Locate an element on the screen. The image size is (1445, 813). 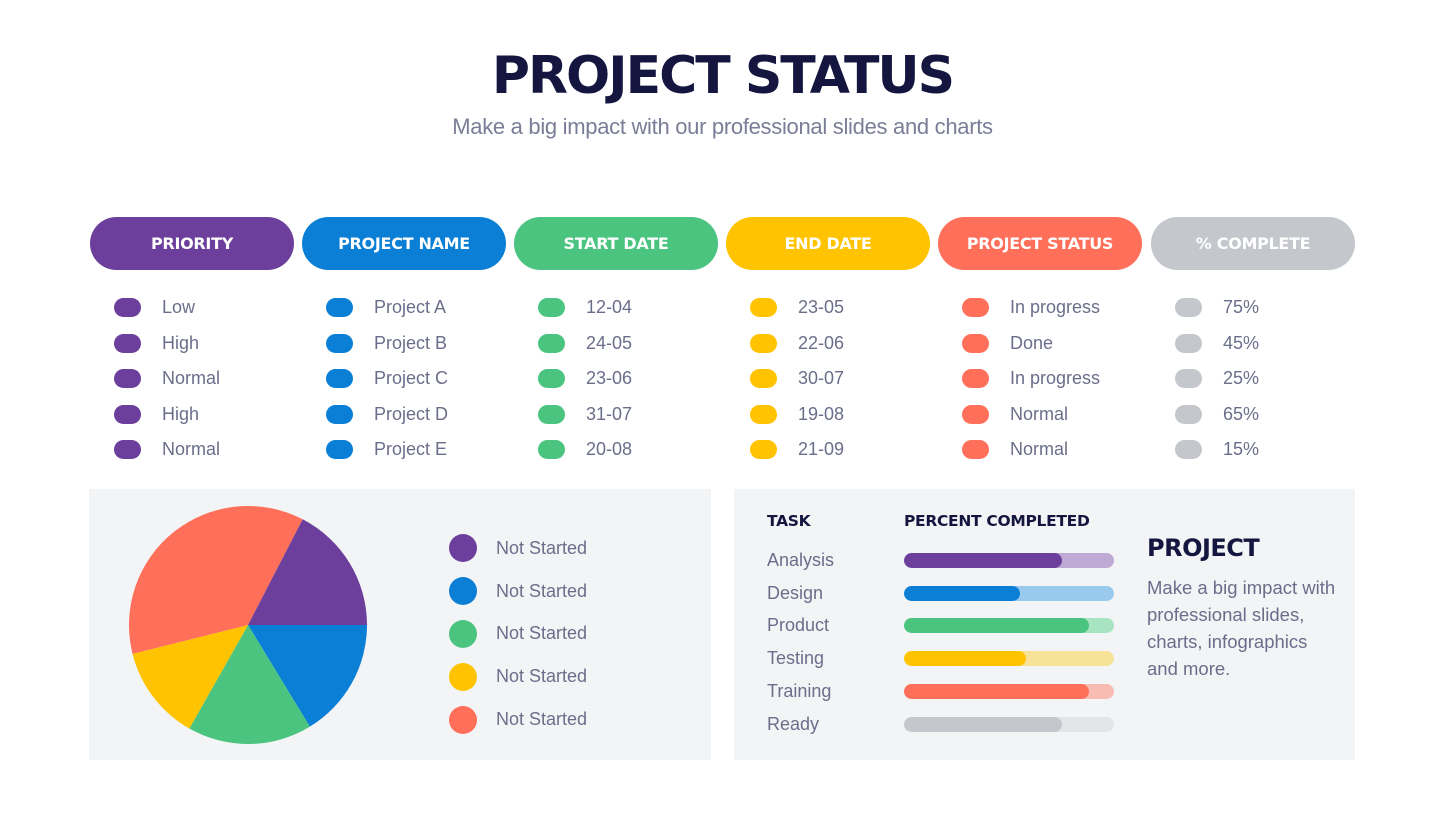
page-title: PROJECT STATUS is located at coordinates (723, 76).